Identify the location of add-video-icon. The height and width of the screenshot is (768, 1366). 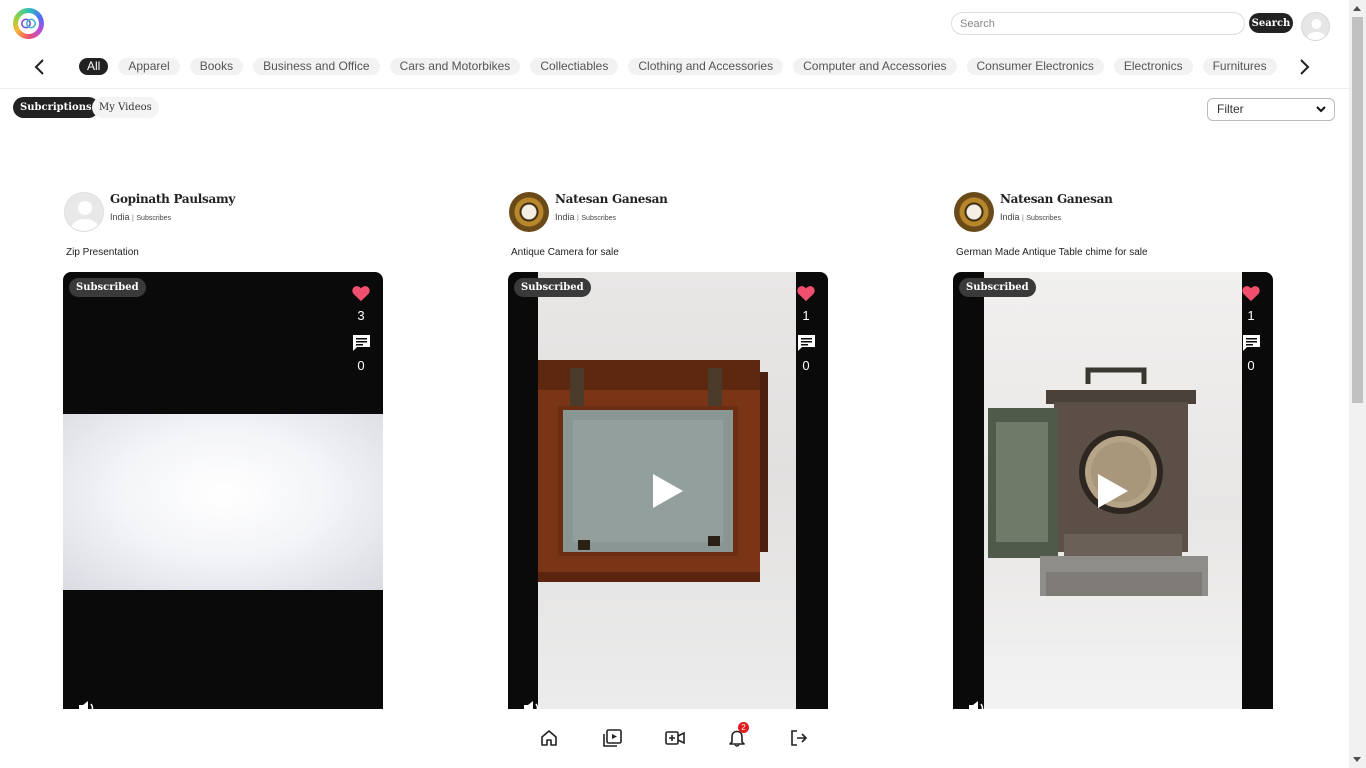
(675, 738).